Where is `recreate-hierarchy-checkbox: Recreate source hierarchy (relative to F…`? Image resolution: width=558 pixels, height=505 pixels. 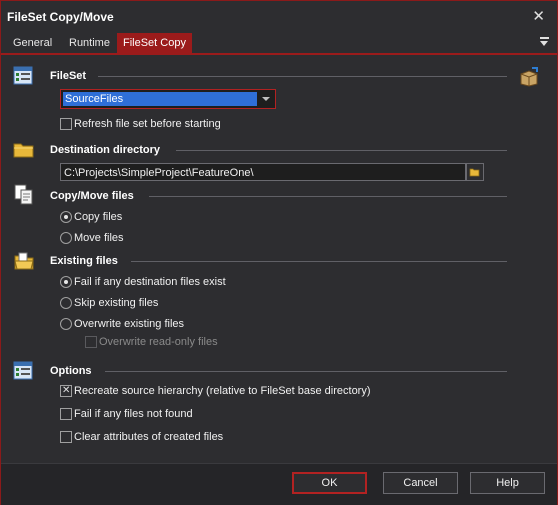
recreate-hierarchy-checkbox: Recreate source hierarchy (relative to F… is located at coordinates (225, 391).